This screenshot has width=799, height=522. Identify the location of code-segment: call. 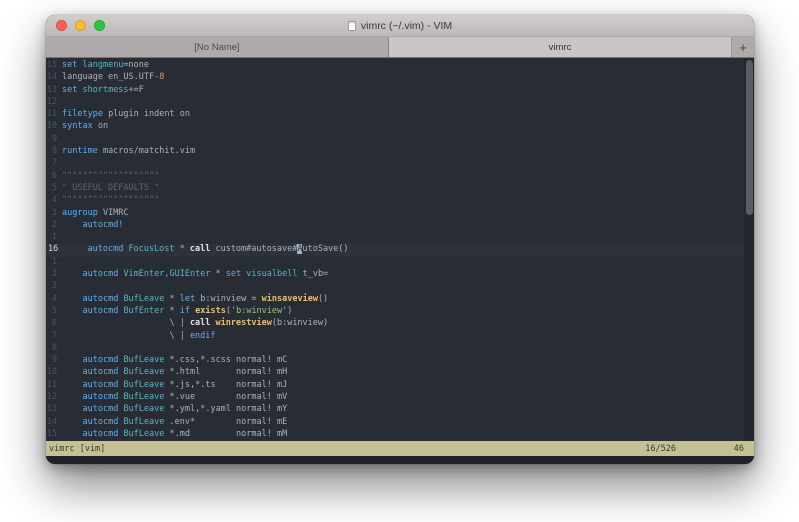
(200, 249).